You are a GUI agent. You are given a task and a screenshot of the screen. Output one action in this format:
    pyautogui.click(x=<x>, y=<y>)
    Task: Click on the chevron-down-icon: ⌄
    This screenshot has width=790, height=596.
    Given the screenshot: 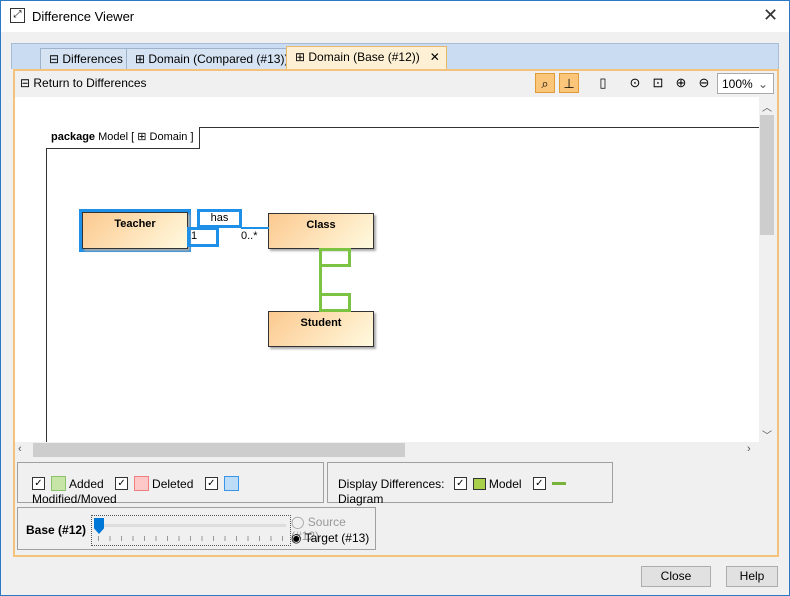 What is the action you would take?
    pyautogui.click(x=762, y=84)
    